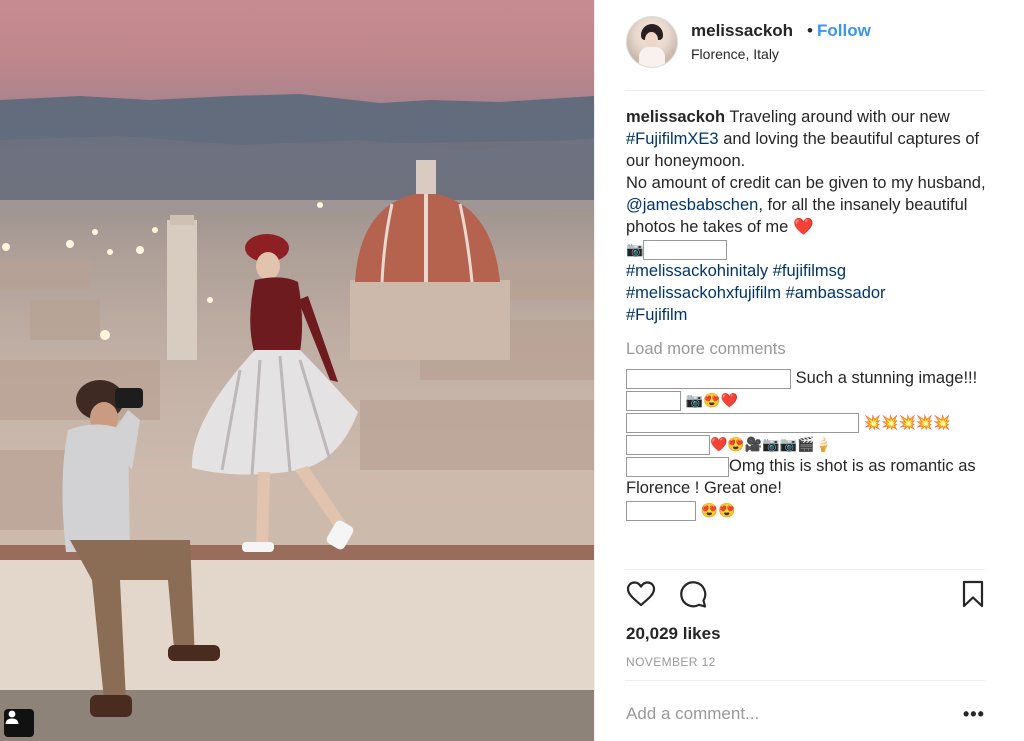 The image size is (1024, 741). Describe the element at coordinates (656, 315) in the screenshot. I see `hashtag-link: #Fujifilm` at that location.